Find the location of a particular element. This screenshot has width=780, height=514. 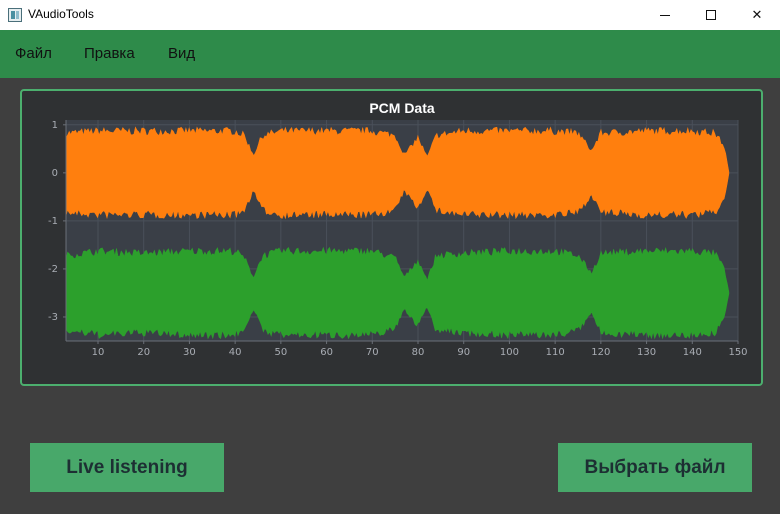

menu-file: Файл is located at coordinates (33, 53).